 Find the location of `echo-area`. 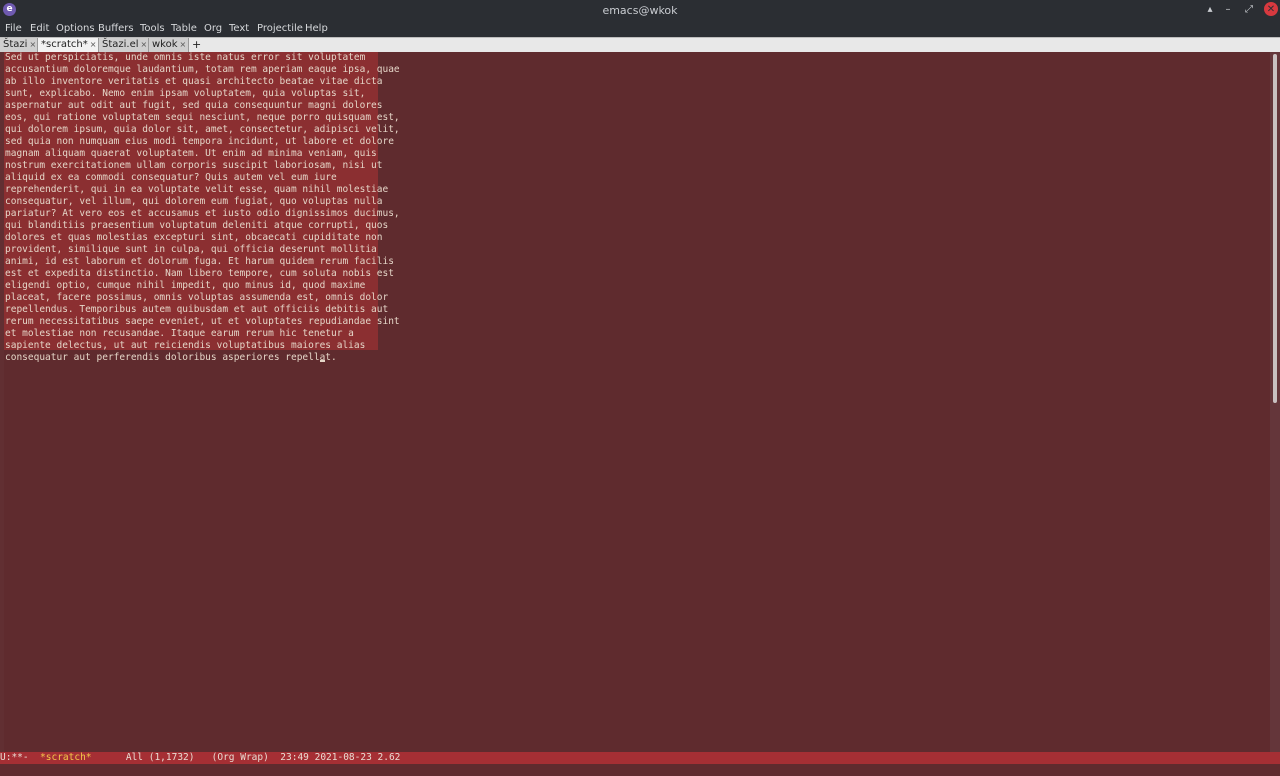

echo-area is located at coordinates (640, 770).